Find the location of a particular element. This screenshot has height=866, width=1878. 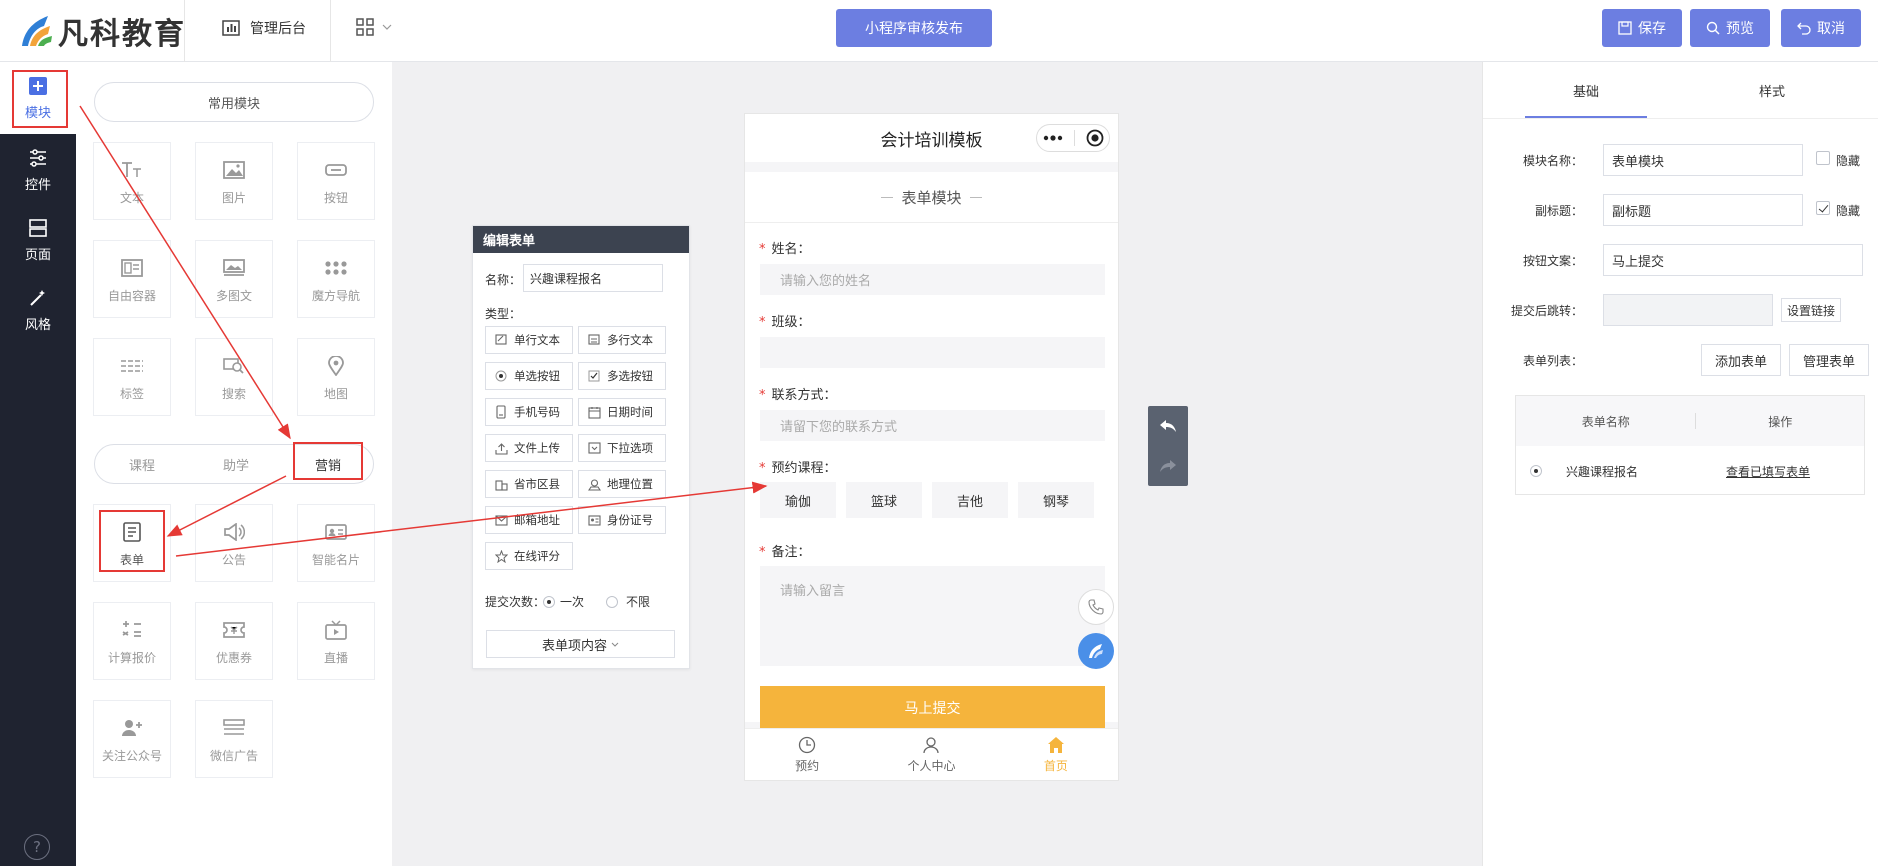

nav-label: 控件 is located at coordinates (37, 185).